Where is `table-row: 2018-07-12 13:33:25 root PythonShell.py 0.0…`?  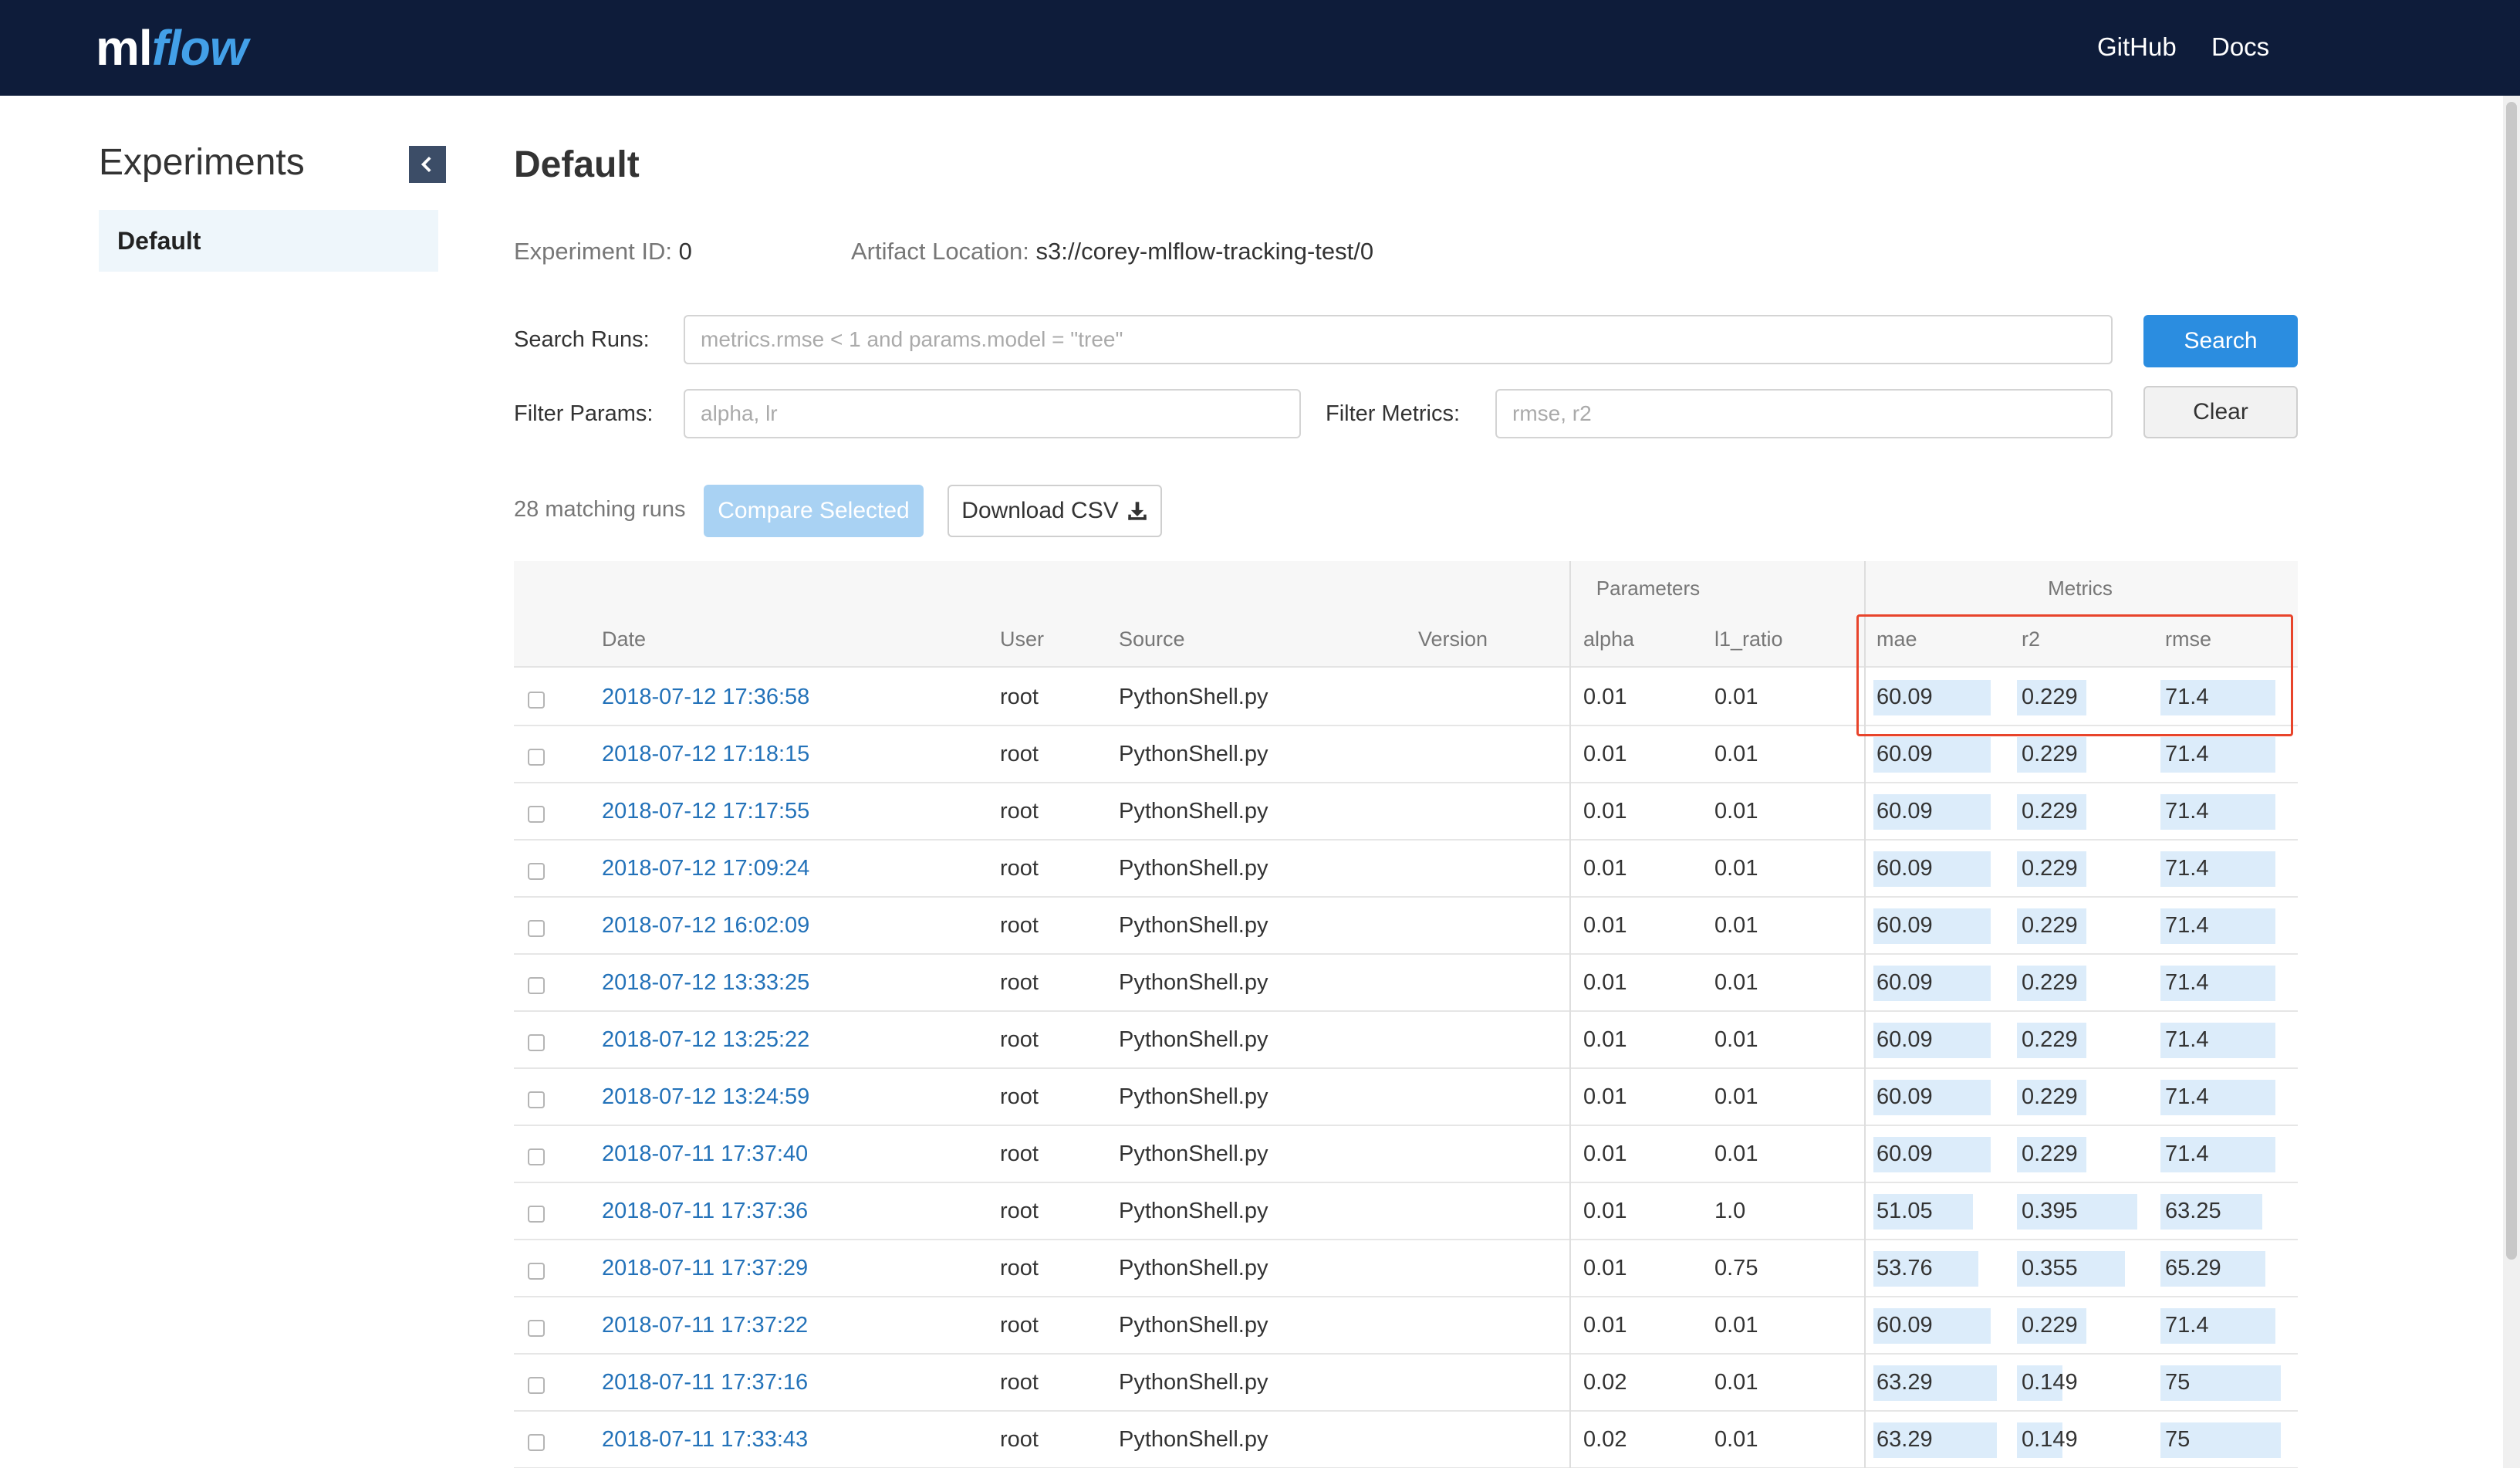 table-row: 2018-07-12 13:33:25 root PythonShell.py 0.0… is located at coordinates (1406, 983).